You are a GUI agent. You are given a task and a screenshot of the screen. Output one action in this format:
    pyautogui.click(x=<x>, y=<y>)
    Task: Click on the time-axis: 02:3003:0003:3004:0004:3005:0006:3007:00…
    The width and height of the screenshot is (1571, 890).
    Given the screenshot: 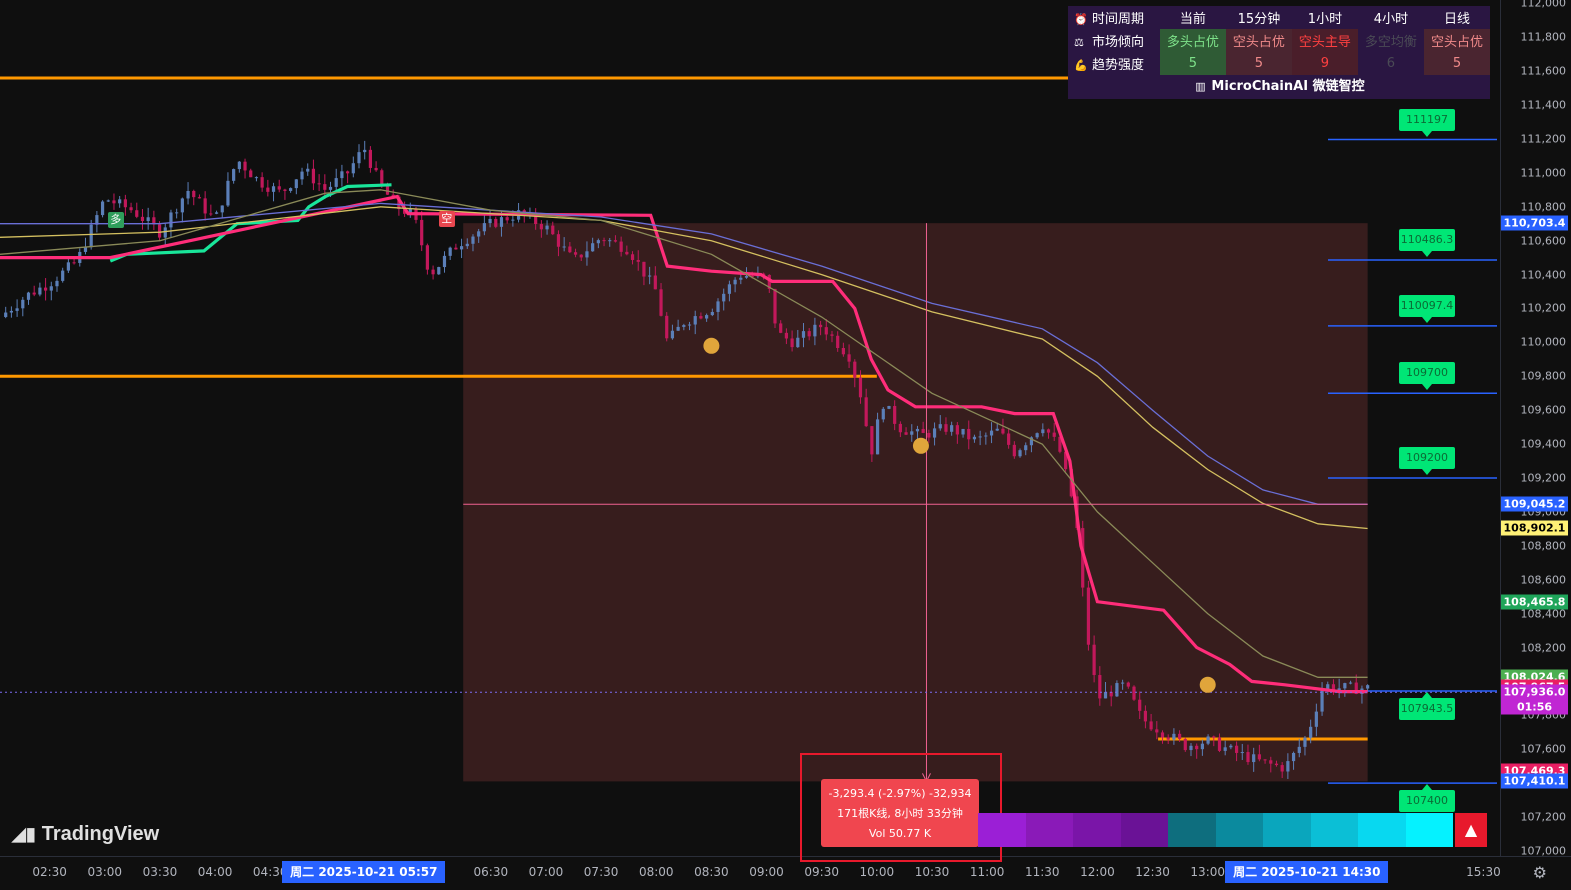 What is the action you would take?
    pyautogui.click(x=785, y=873)
    